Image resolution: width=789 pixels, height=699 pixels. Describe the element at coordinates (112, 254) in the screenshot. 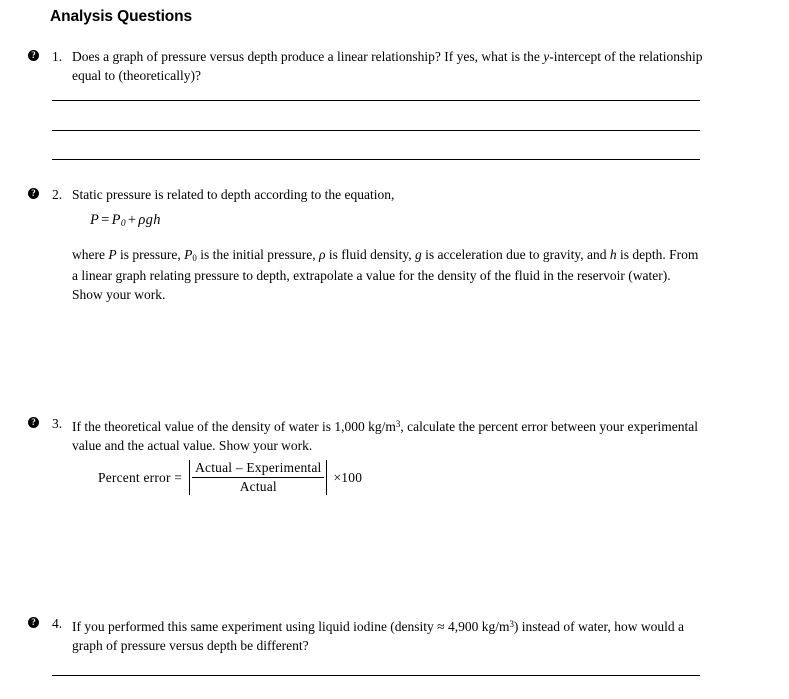

I see `symbol-P: P` at that location.